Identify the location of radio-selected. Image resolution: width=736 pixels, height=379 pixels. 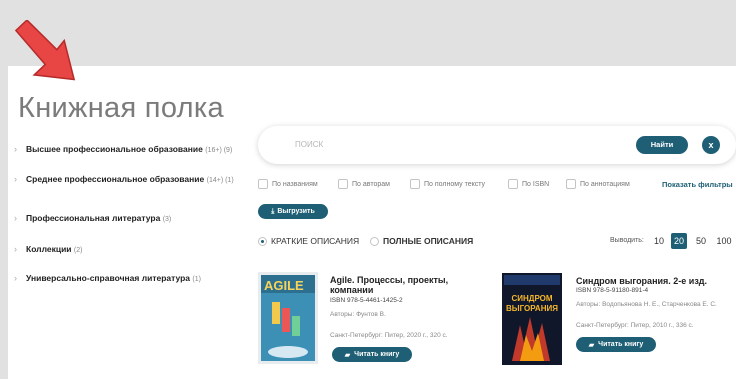
(262, 241).